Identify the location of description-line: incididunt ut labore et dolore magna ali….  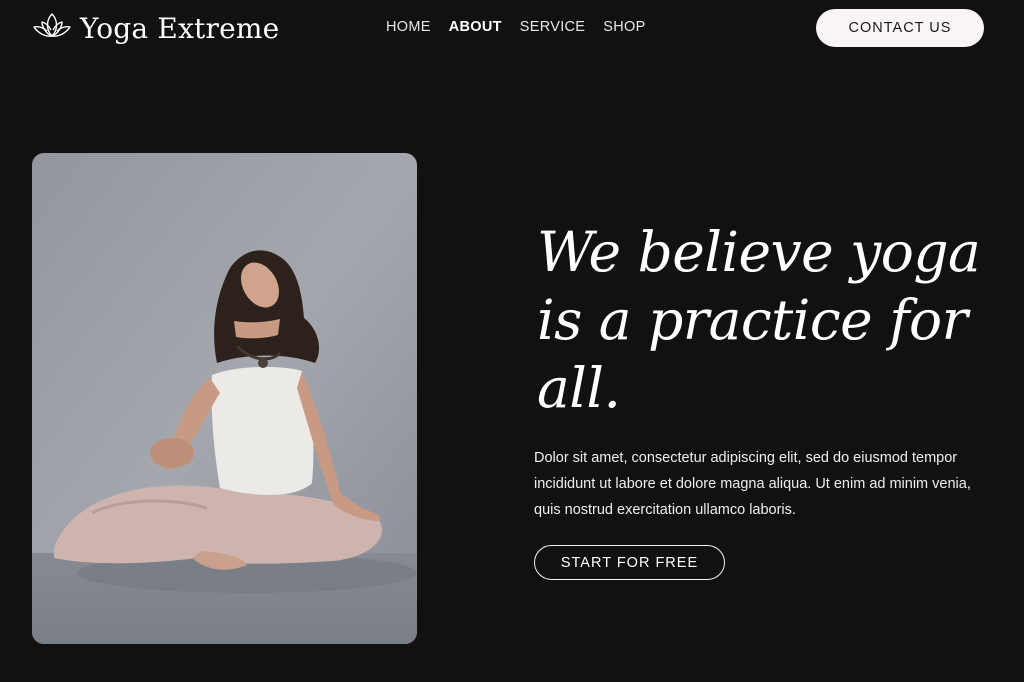
(752, 484).